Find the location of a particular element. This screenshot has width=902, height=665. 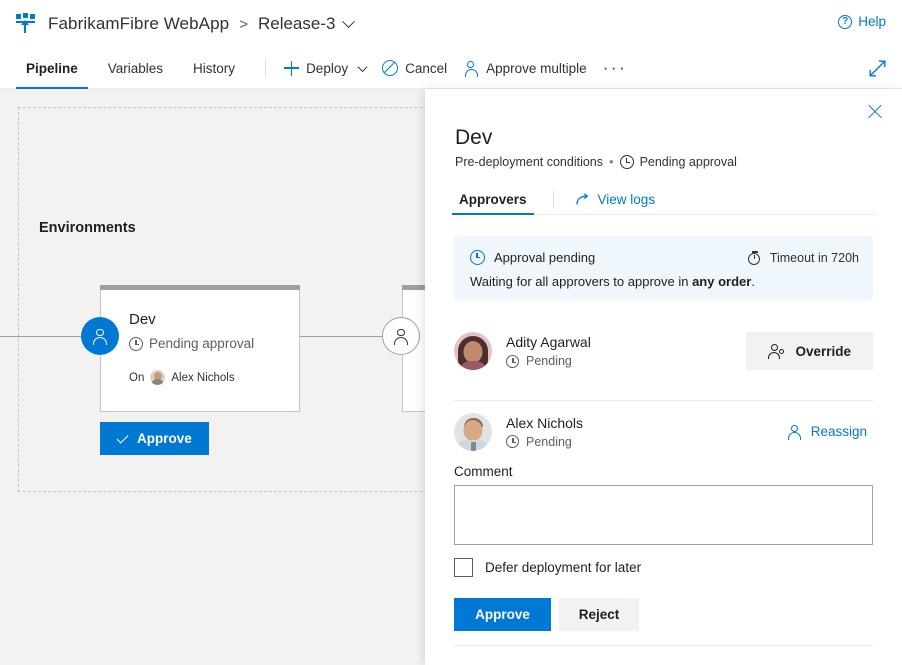

reassign-label: Reassign is located at coordinates (838, 431).